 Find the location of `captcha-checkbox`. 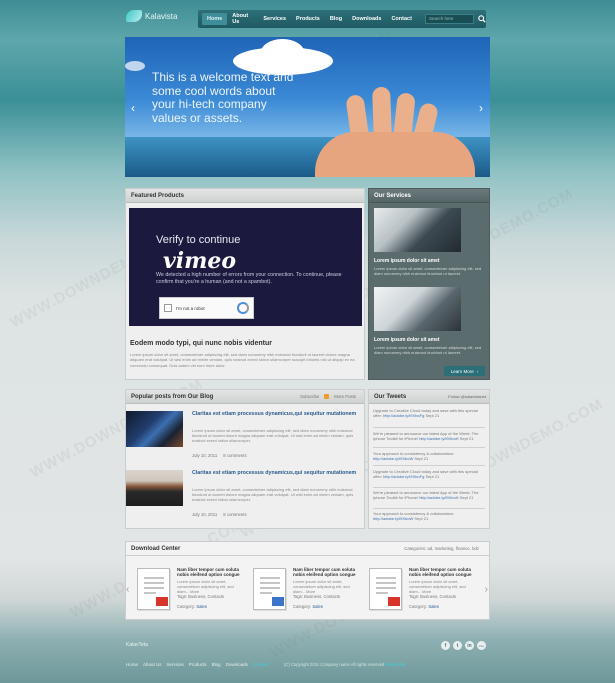

captcha-checkbox is located at coordinates (168, 308).